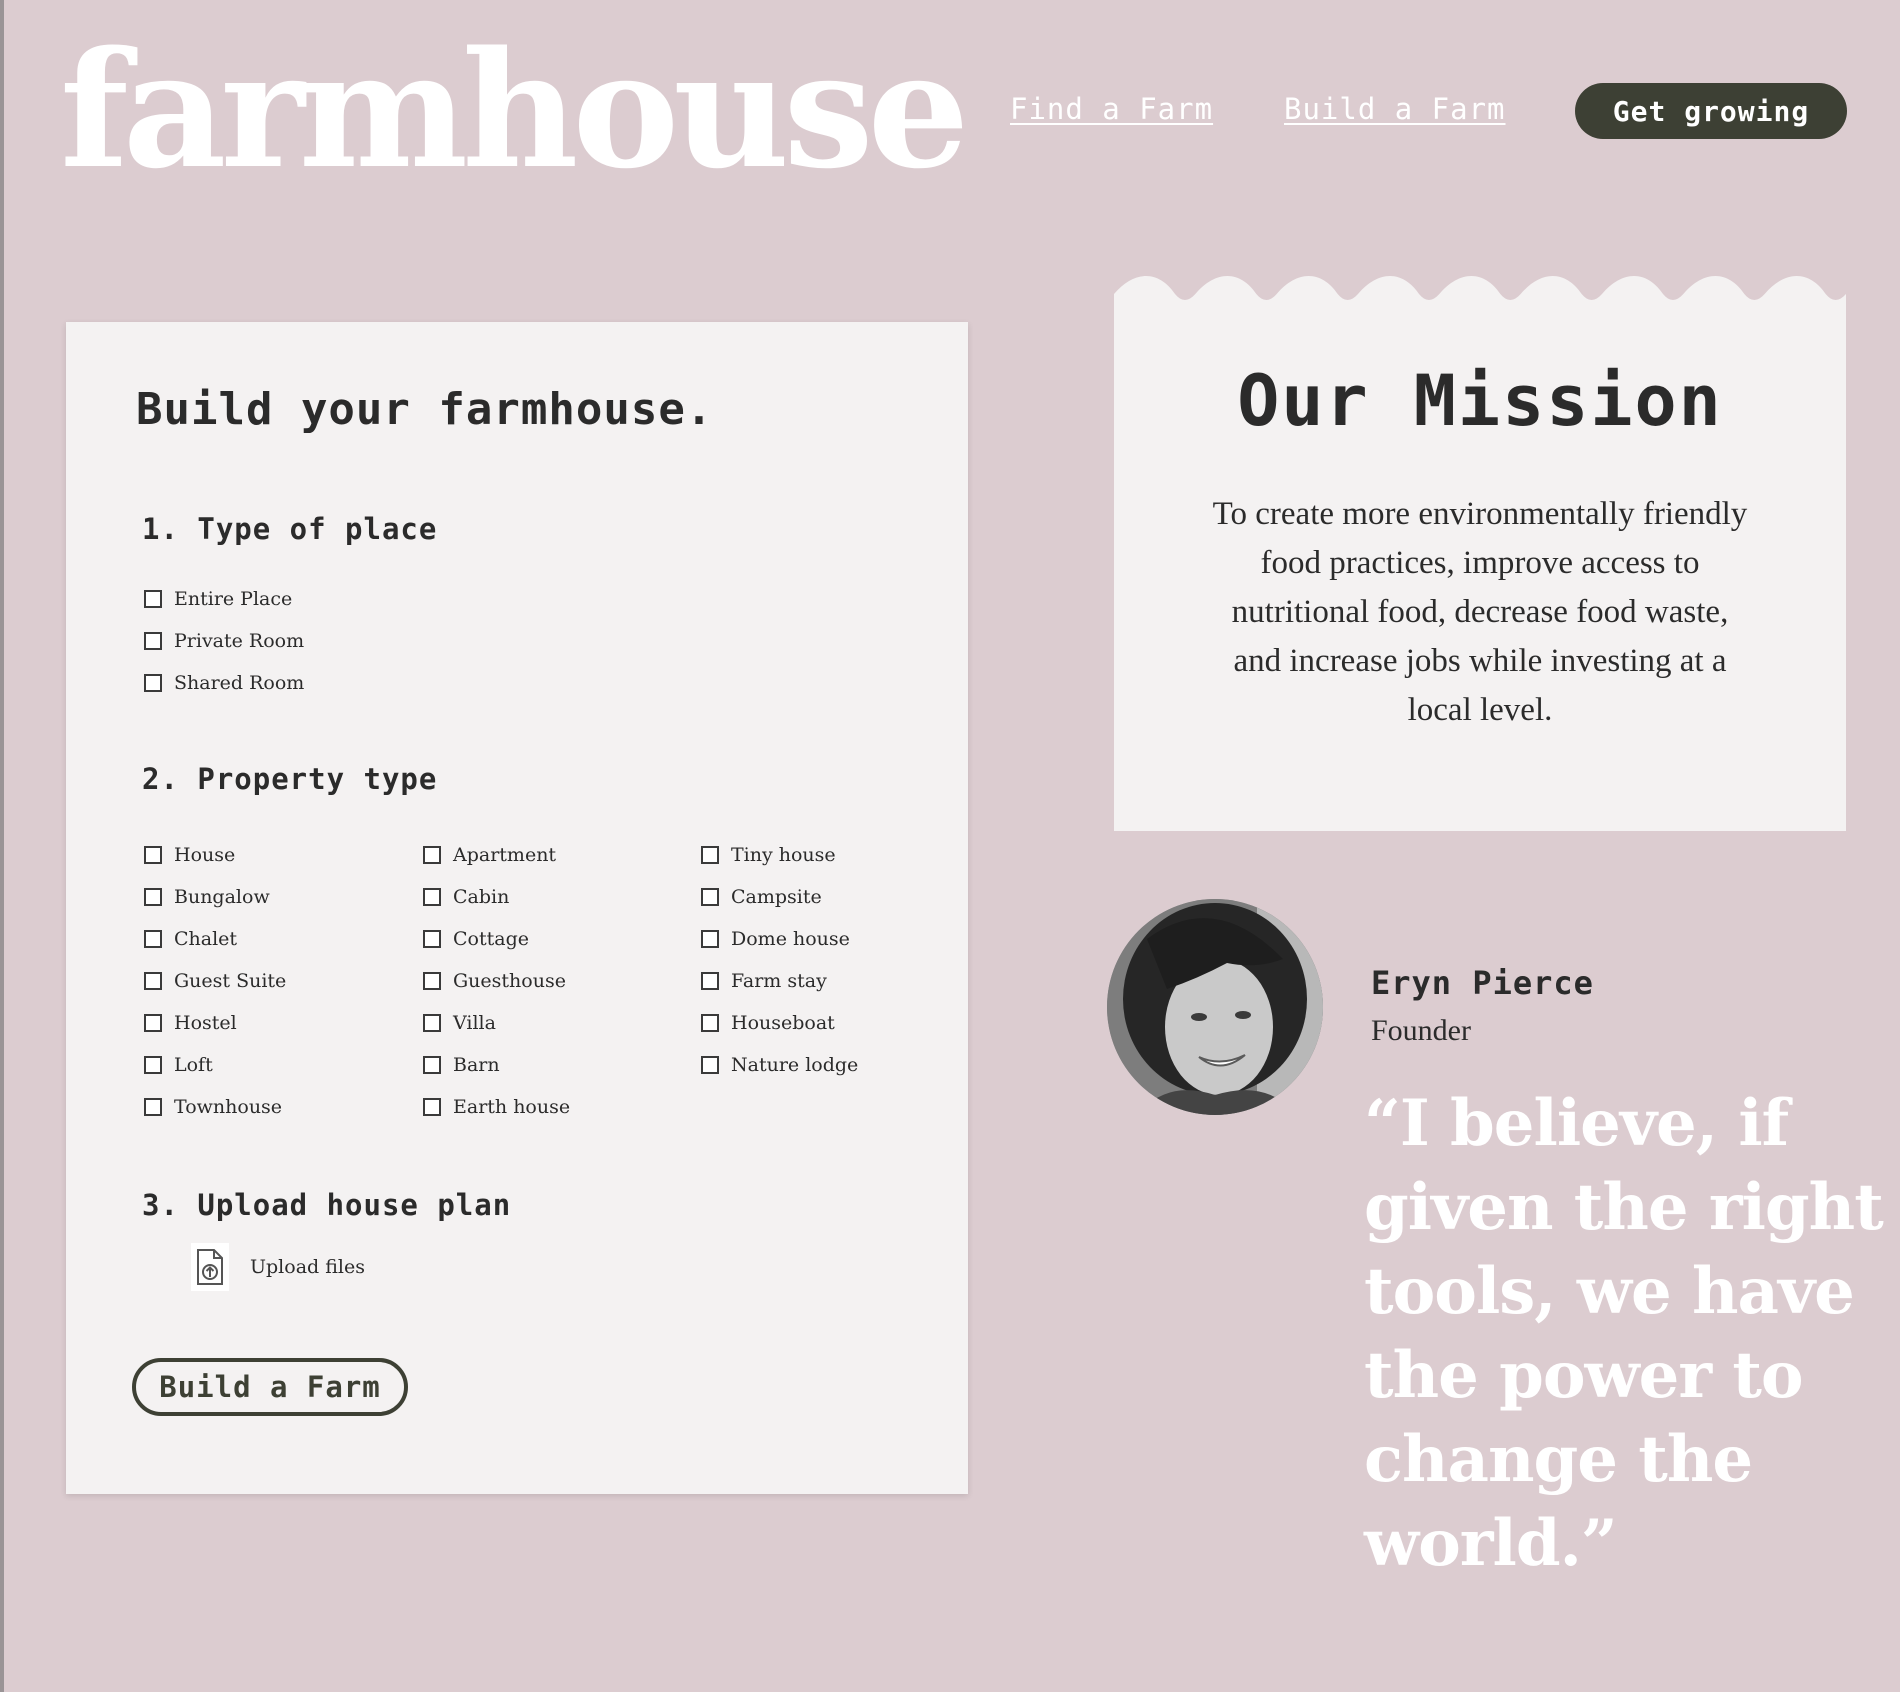 This screenshot has width=1900, height=1692. Describe the element at coordinates (476, 1065) in the screenshot. I see `checkbox-label: Barn` at that location.